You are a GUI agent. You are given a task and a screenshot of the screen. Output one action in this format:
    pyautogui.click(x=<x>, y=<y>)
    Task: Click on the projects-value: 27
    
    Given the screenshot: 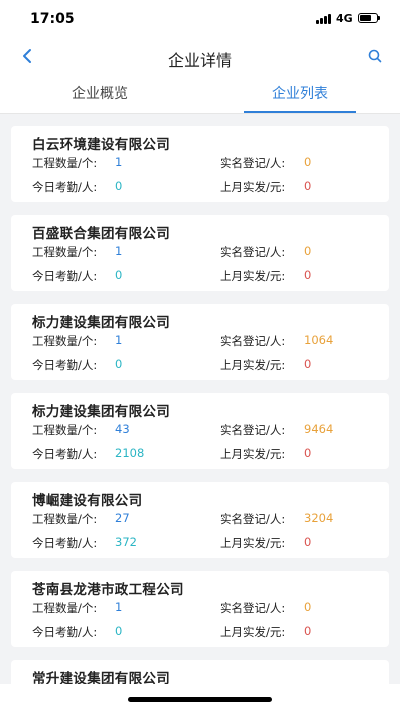 What is the action you would take?
    pyautogui.click(x=122, y=518)
    